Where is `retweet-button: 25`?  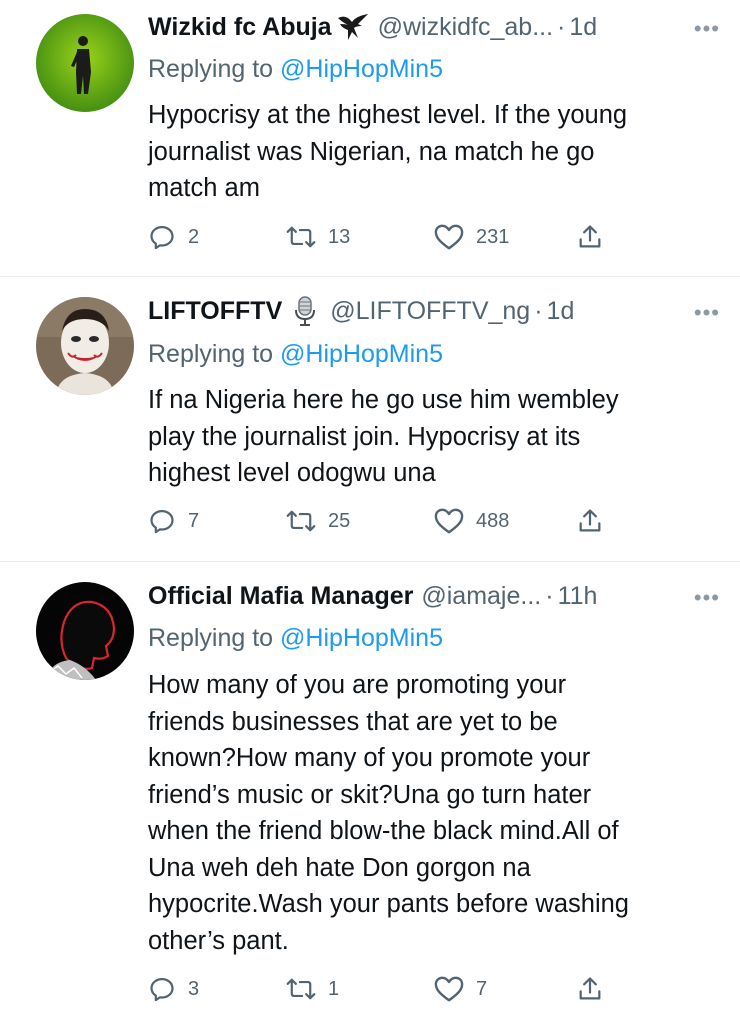 retweet-button: 25 is located at coordinates (318, 521).